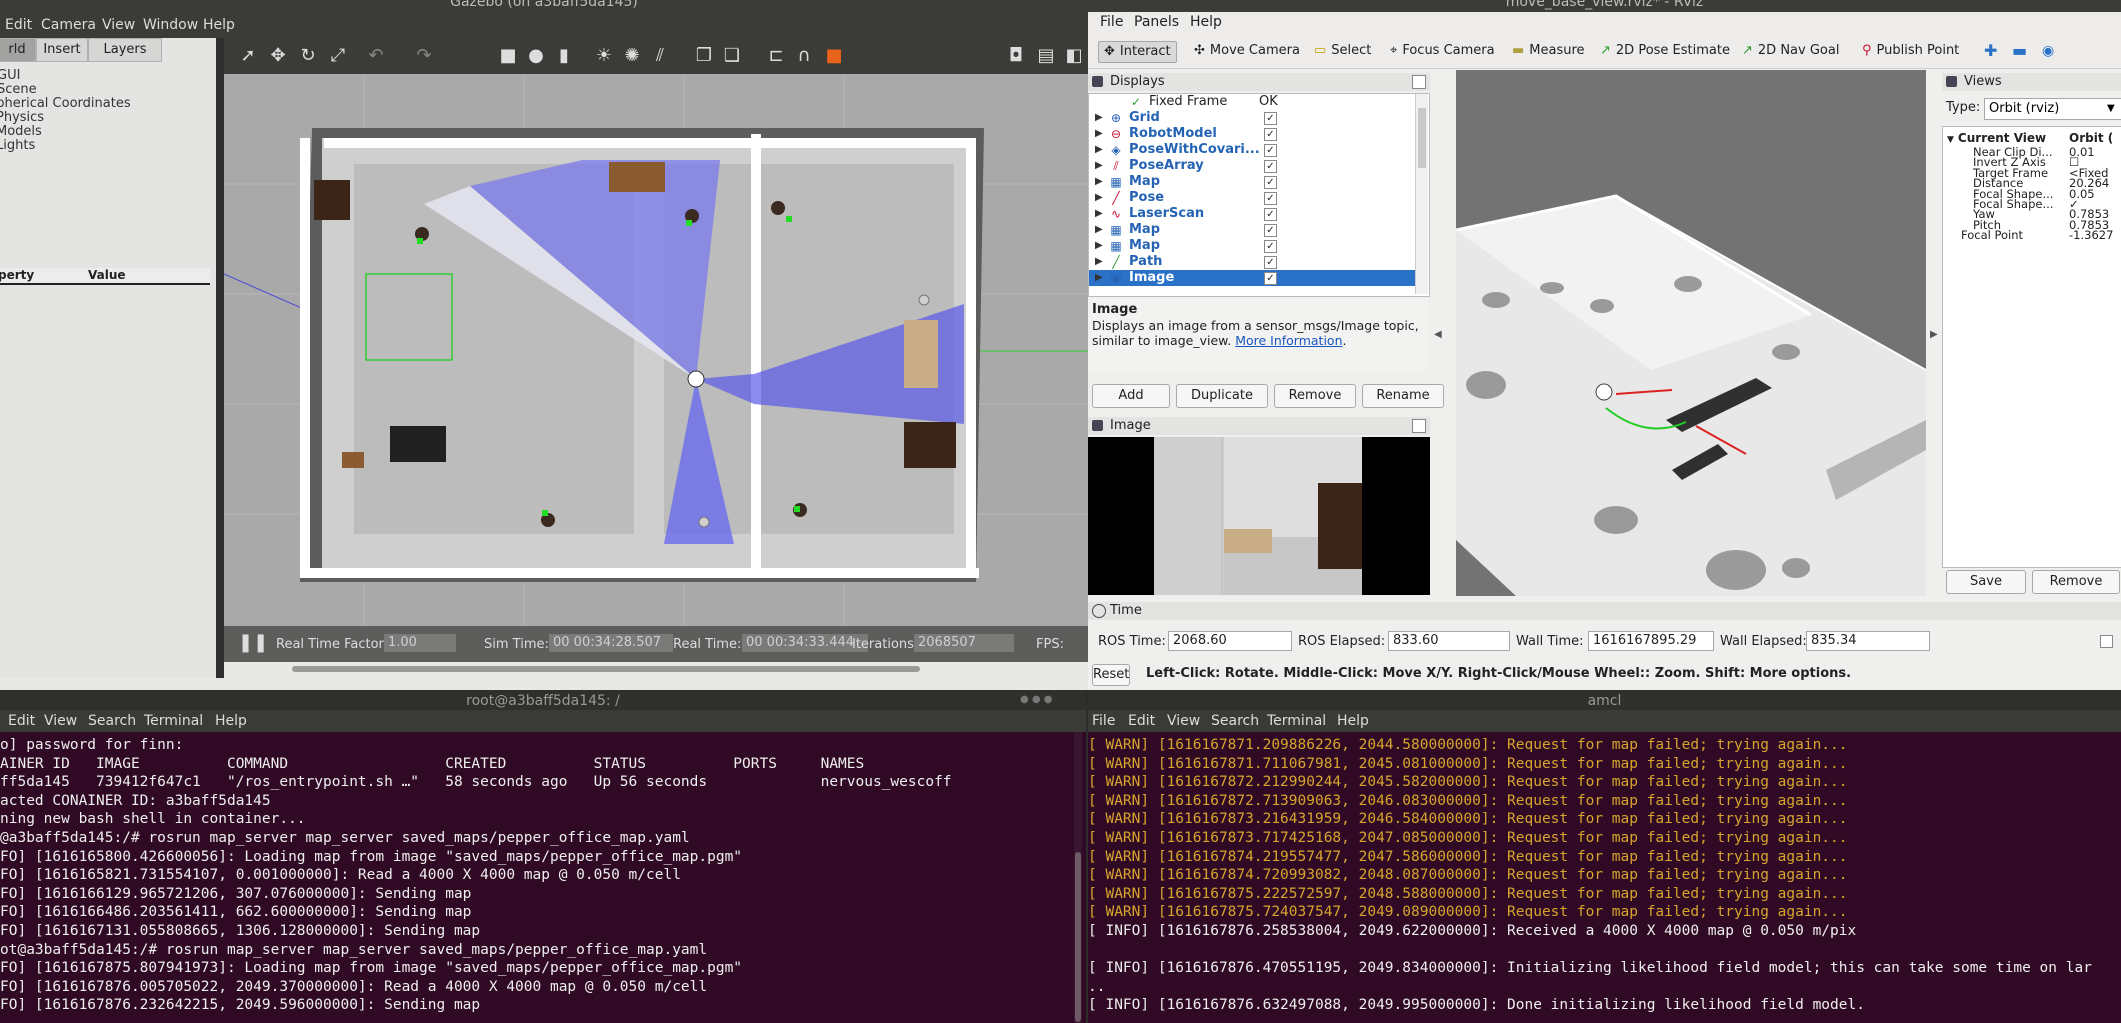 This screenshot has height=1023, width=2121. Describe the element at coordinates (1183, 721) in the screenshot. I see `tmenu-view: View` at that location.